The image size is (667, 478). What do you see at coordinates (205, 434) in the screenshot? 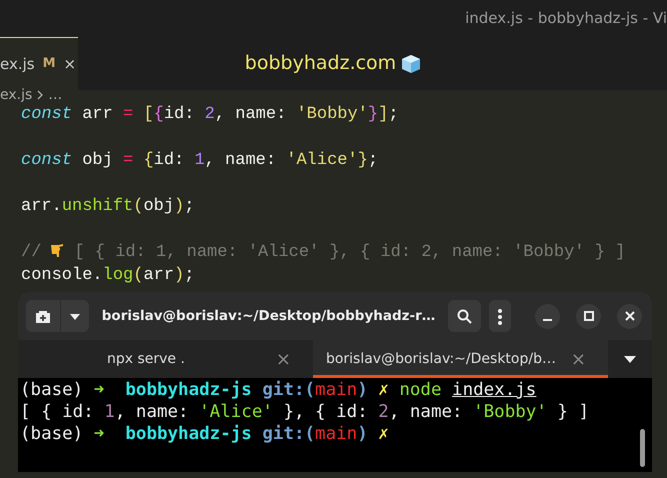
I see `terminal-line: (base) ➜ bobbyhadz-js git:(main) ✗` at bounding box center [205, 434].